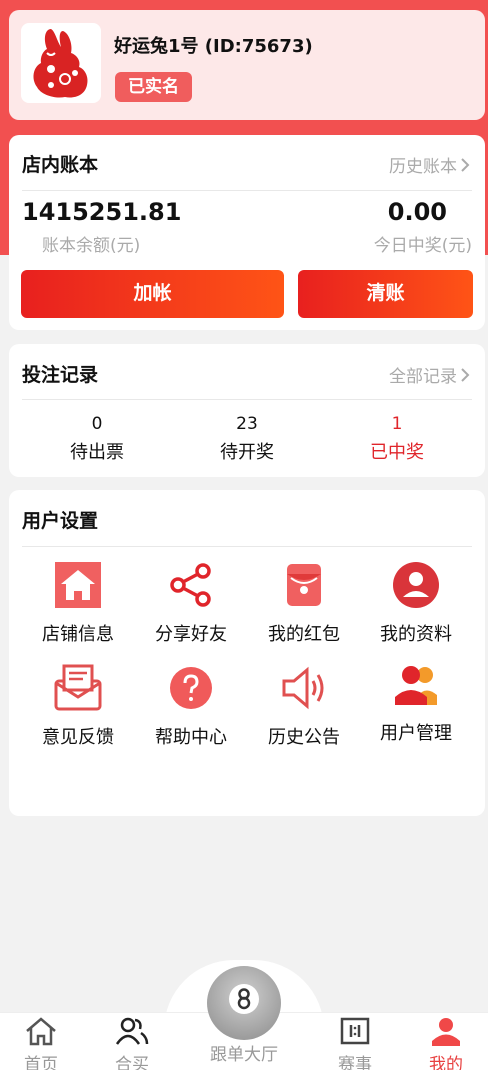  I want to click on tab-group-buy: 合买, so click(132, 1043).